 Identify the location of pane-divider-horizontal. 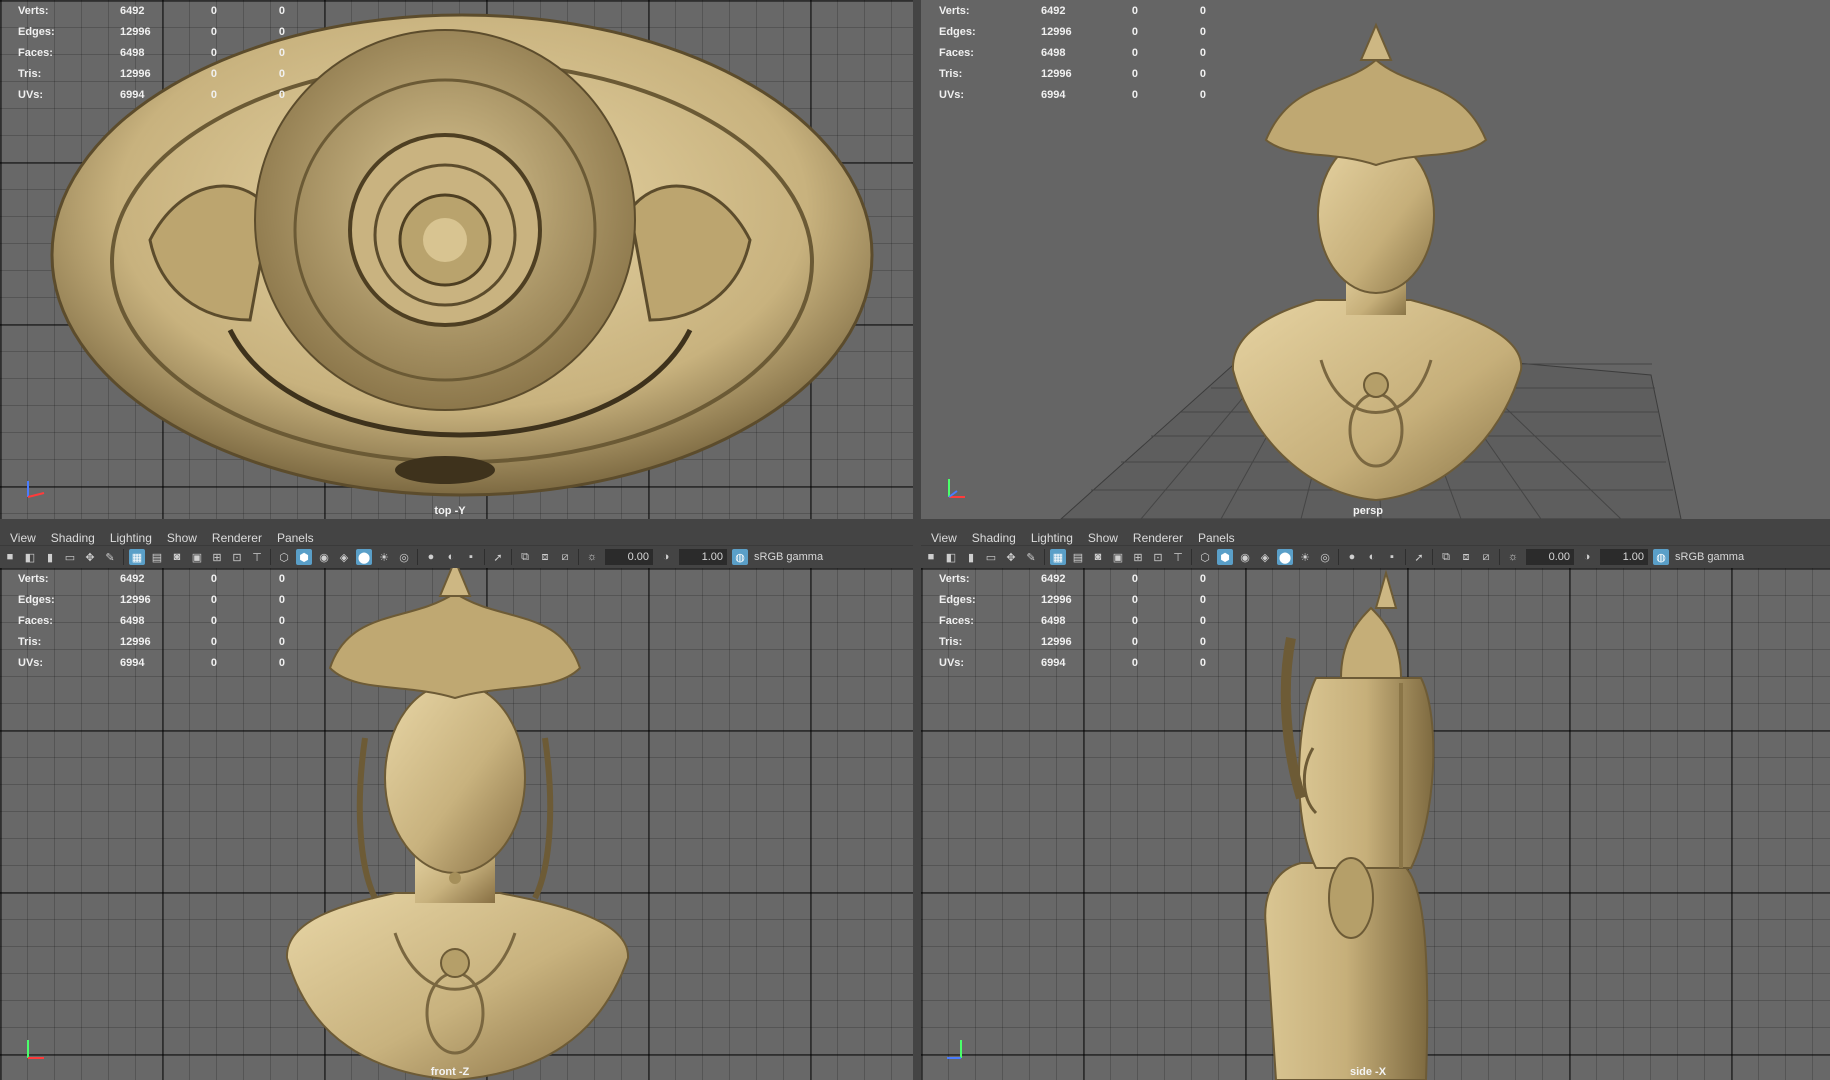
(915, 523).